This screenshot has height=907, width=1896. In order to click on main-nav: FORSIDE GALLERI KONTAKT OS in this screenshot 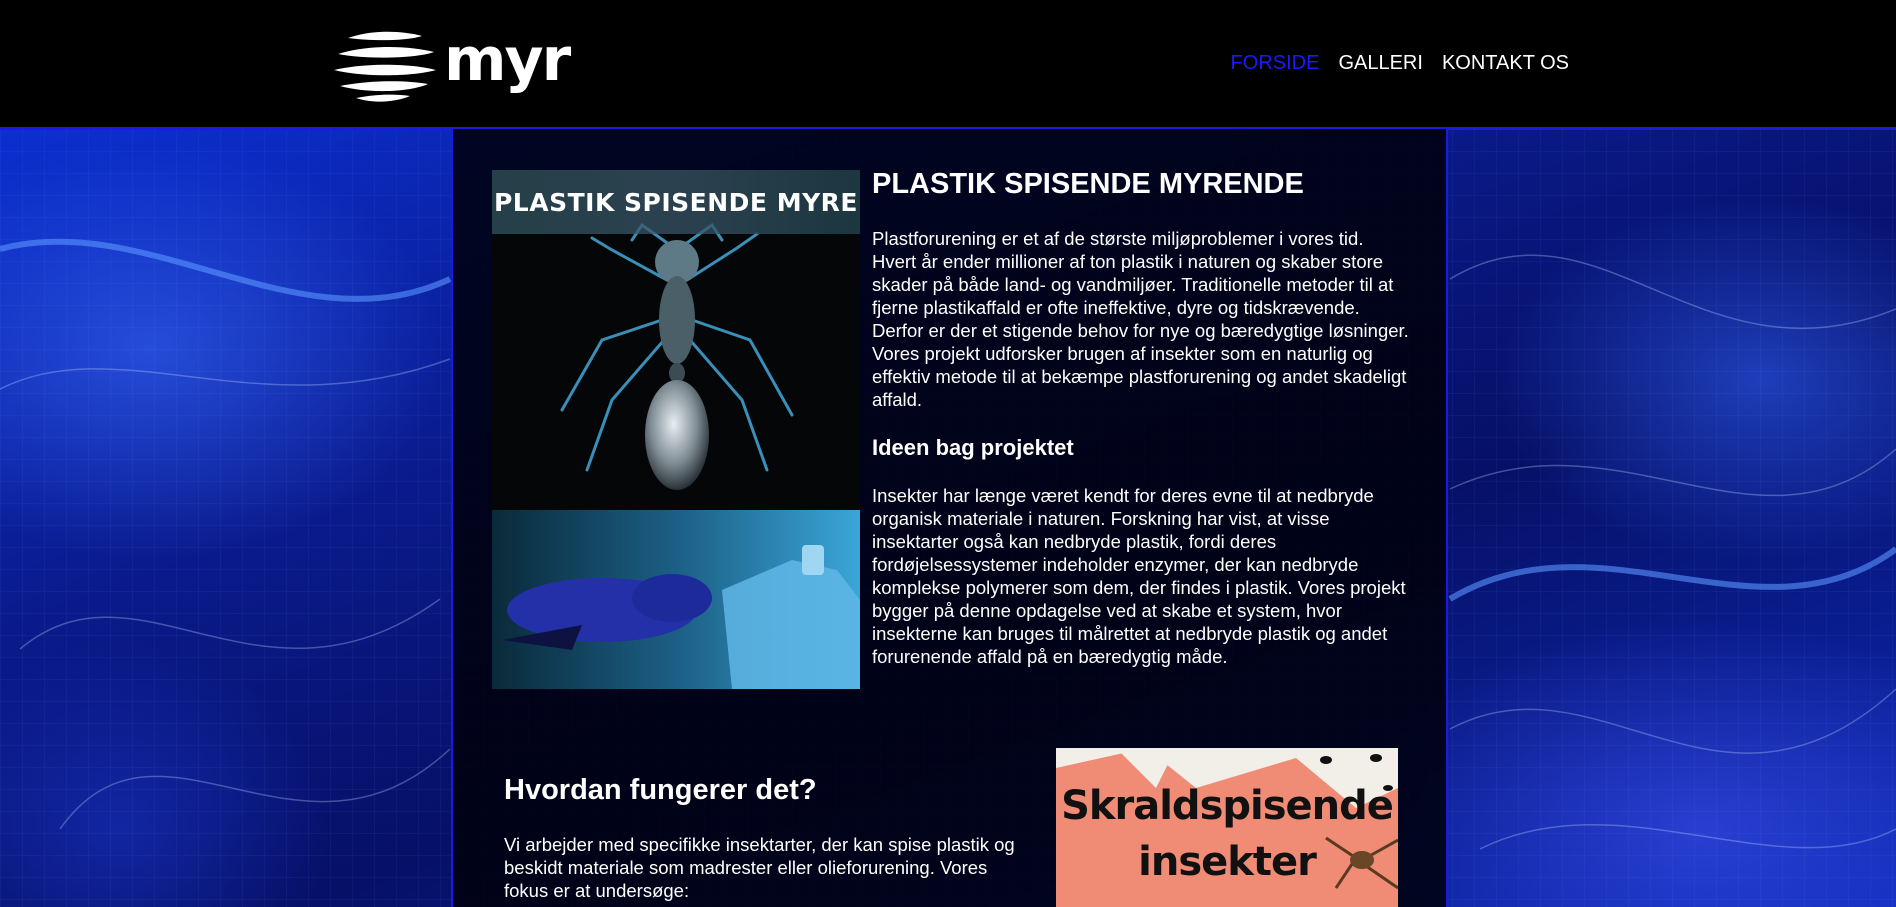, I will do `click(1400, 63)`.